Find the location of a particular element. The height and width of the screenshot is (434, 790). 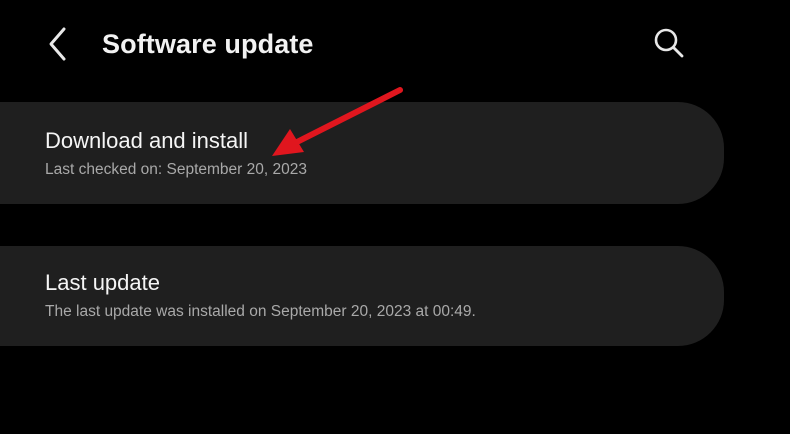

search-icon is located at coordinates (669, 43).